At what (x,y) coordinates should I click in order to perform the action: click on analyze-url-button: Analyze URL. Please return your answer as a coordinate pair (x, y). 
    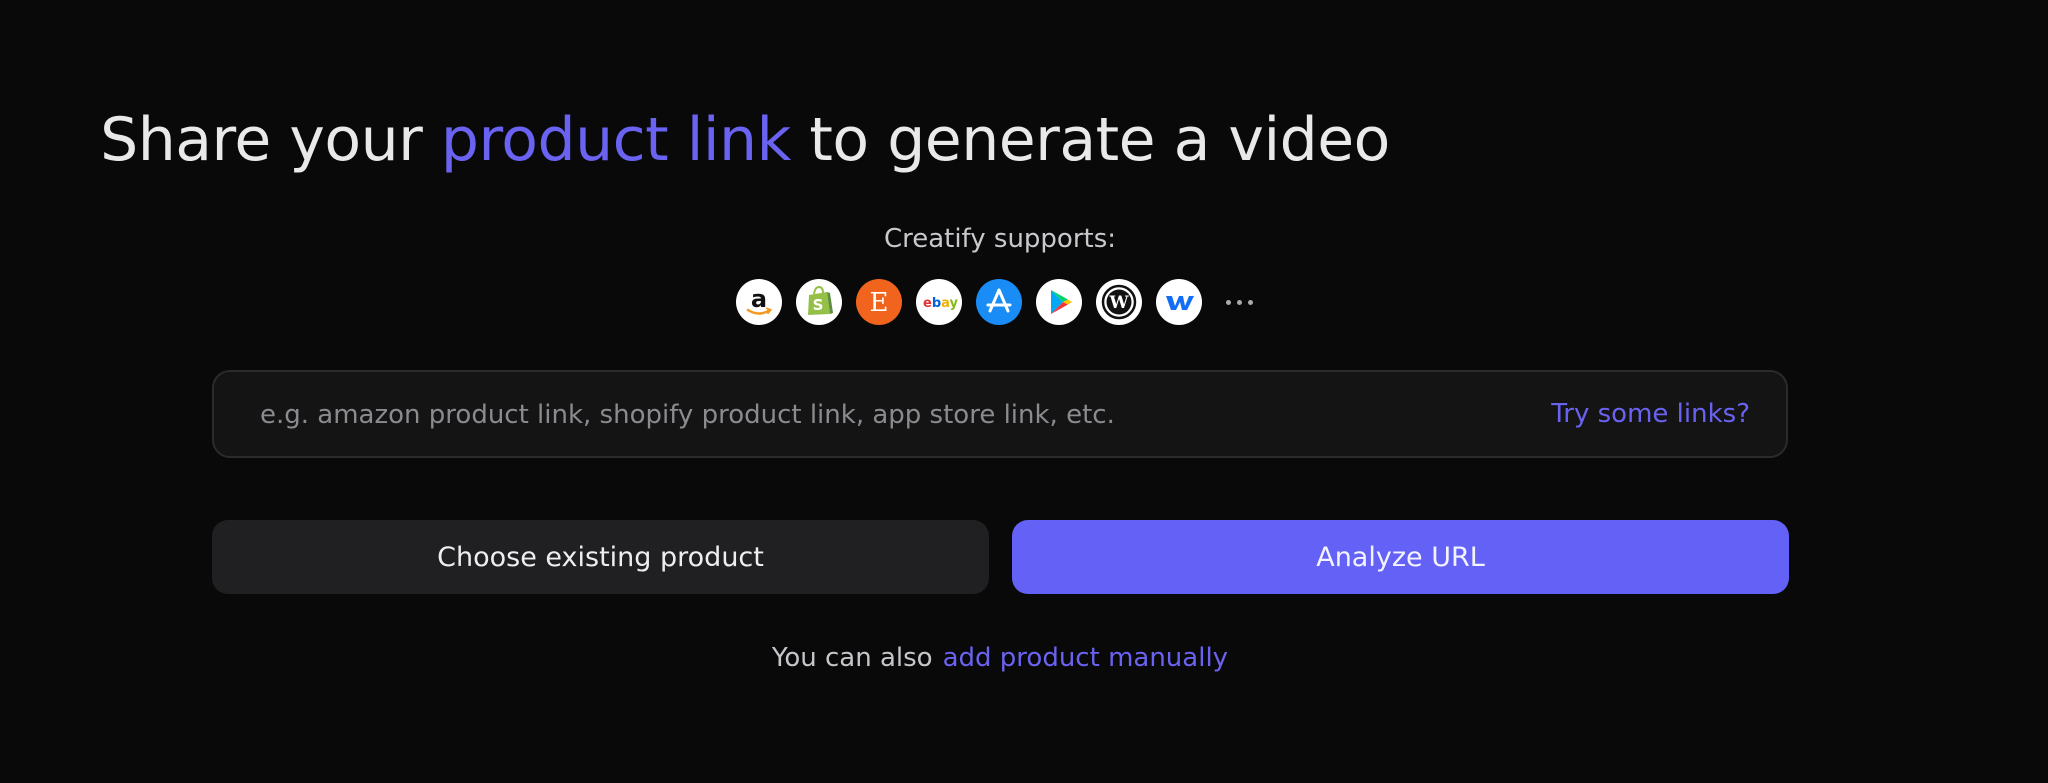
    Looking at the image, I should click on (1400, 557).